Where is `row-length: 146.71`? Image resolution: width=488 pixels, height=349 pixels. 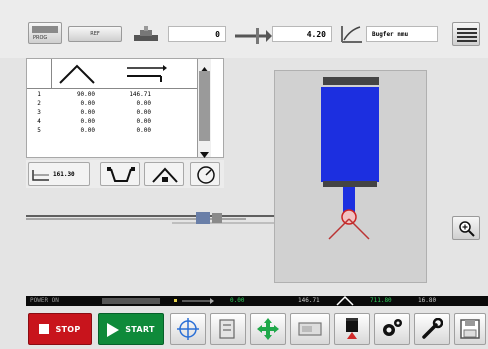
row-length: 146.71 is located at coordinates (140, 94).